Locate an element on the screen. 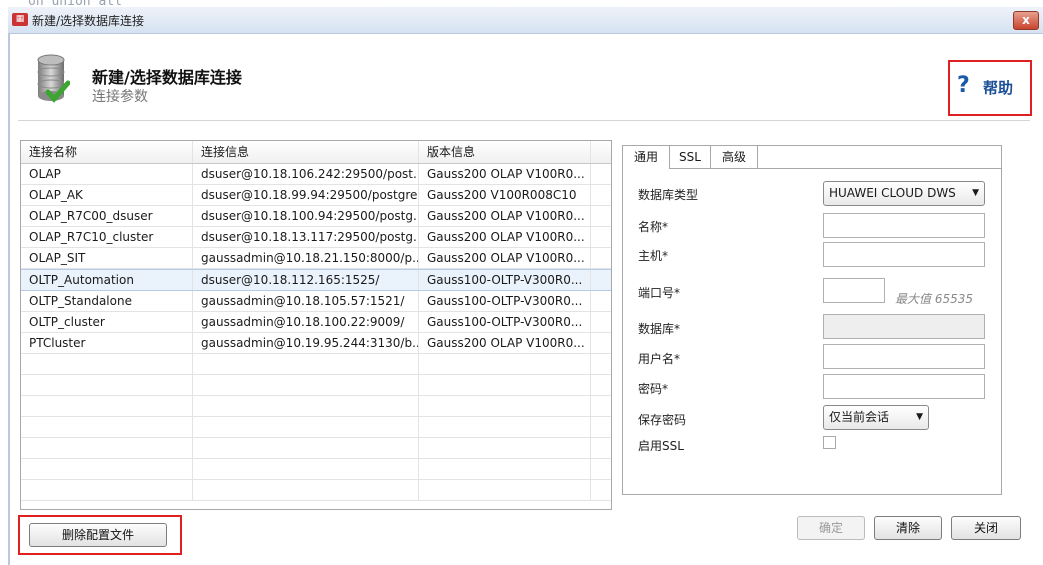  port-input is located at coordinates (854, 290).